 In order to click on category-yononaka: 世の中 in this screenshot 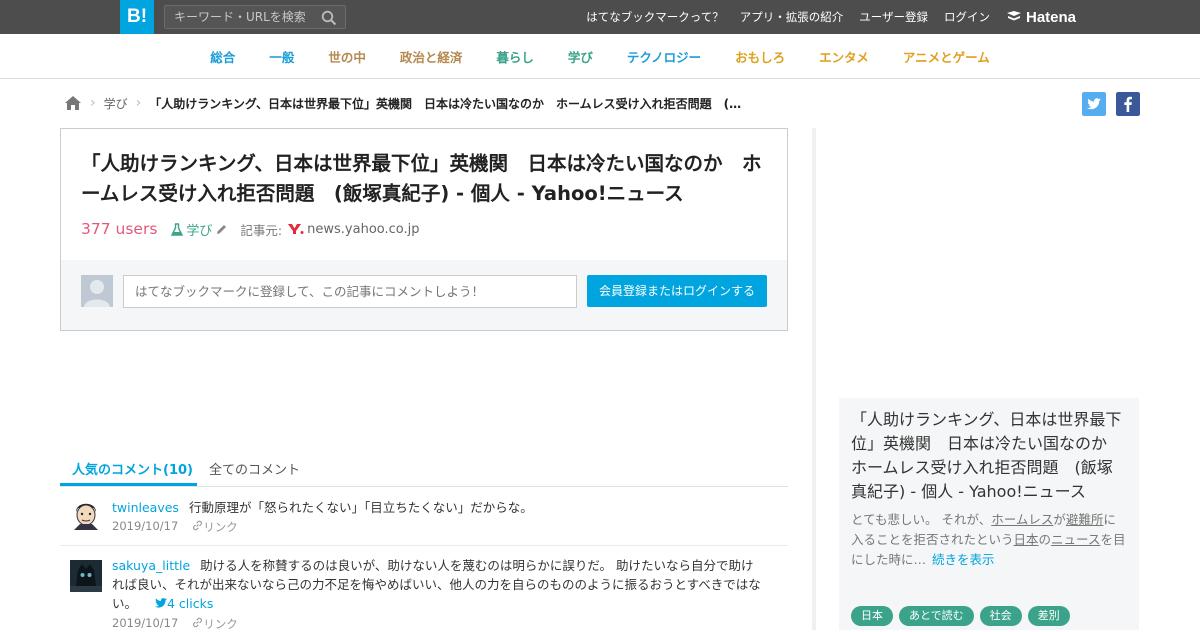, I will do `click(347, 56)`.